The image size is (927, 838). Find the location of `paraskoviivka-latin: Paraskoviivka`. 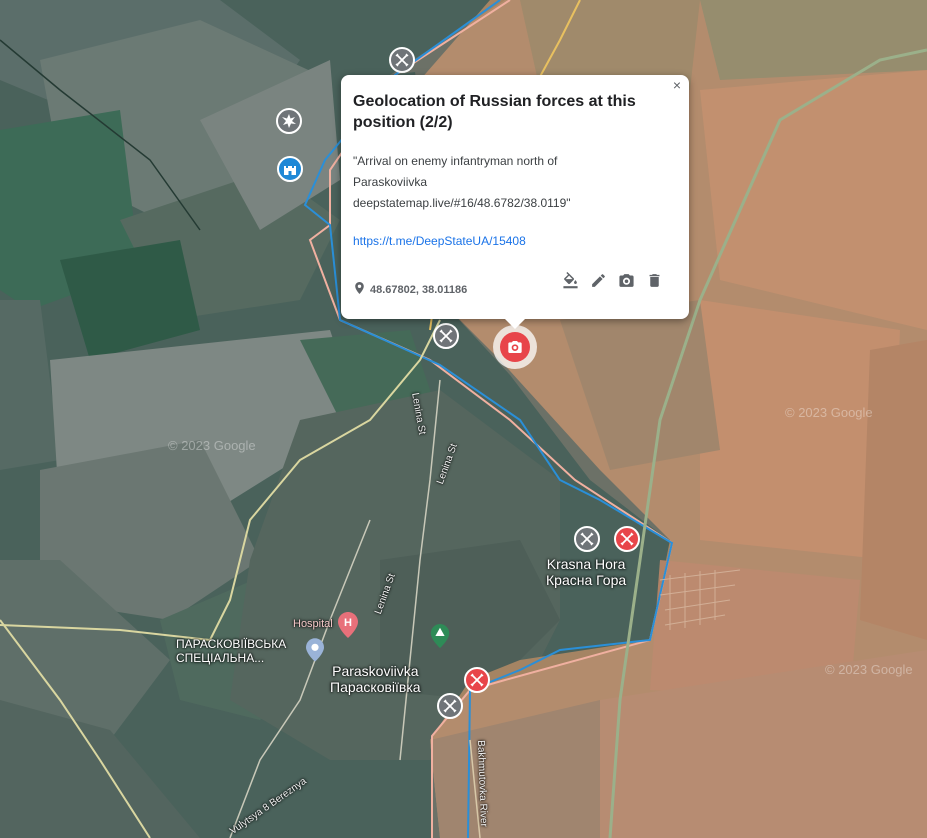

paraskoviivka-latin: Paraskoviivka is located at coordinates (375, 671).